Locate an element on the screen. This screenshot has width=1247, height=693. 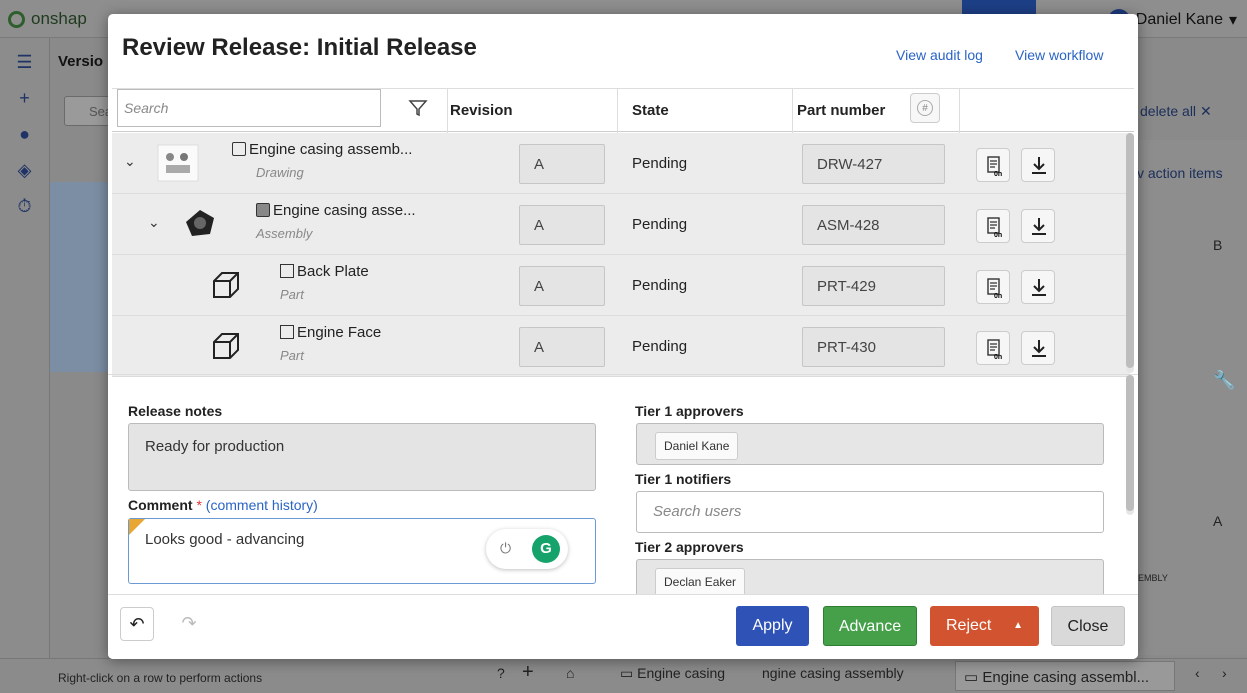
table-header: Search Revision State Part number # is located at coordinates (623, 110).